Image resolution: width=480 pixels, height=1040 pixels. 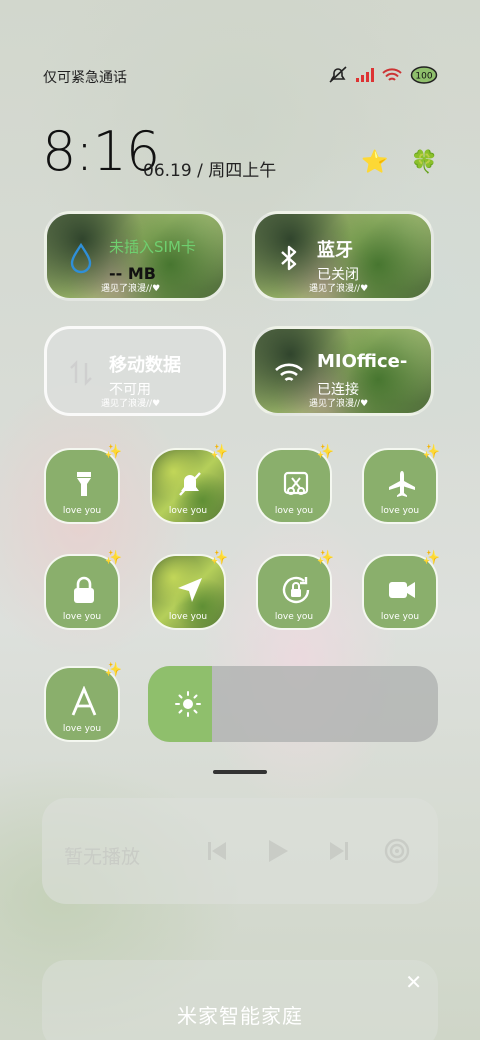 I want to click on screen-record-toggle: love you ✨, so click(x=401, y=590).